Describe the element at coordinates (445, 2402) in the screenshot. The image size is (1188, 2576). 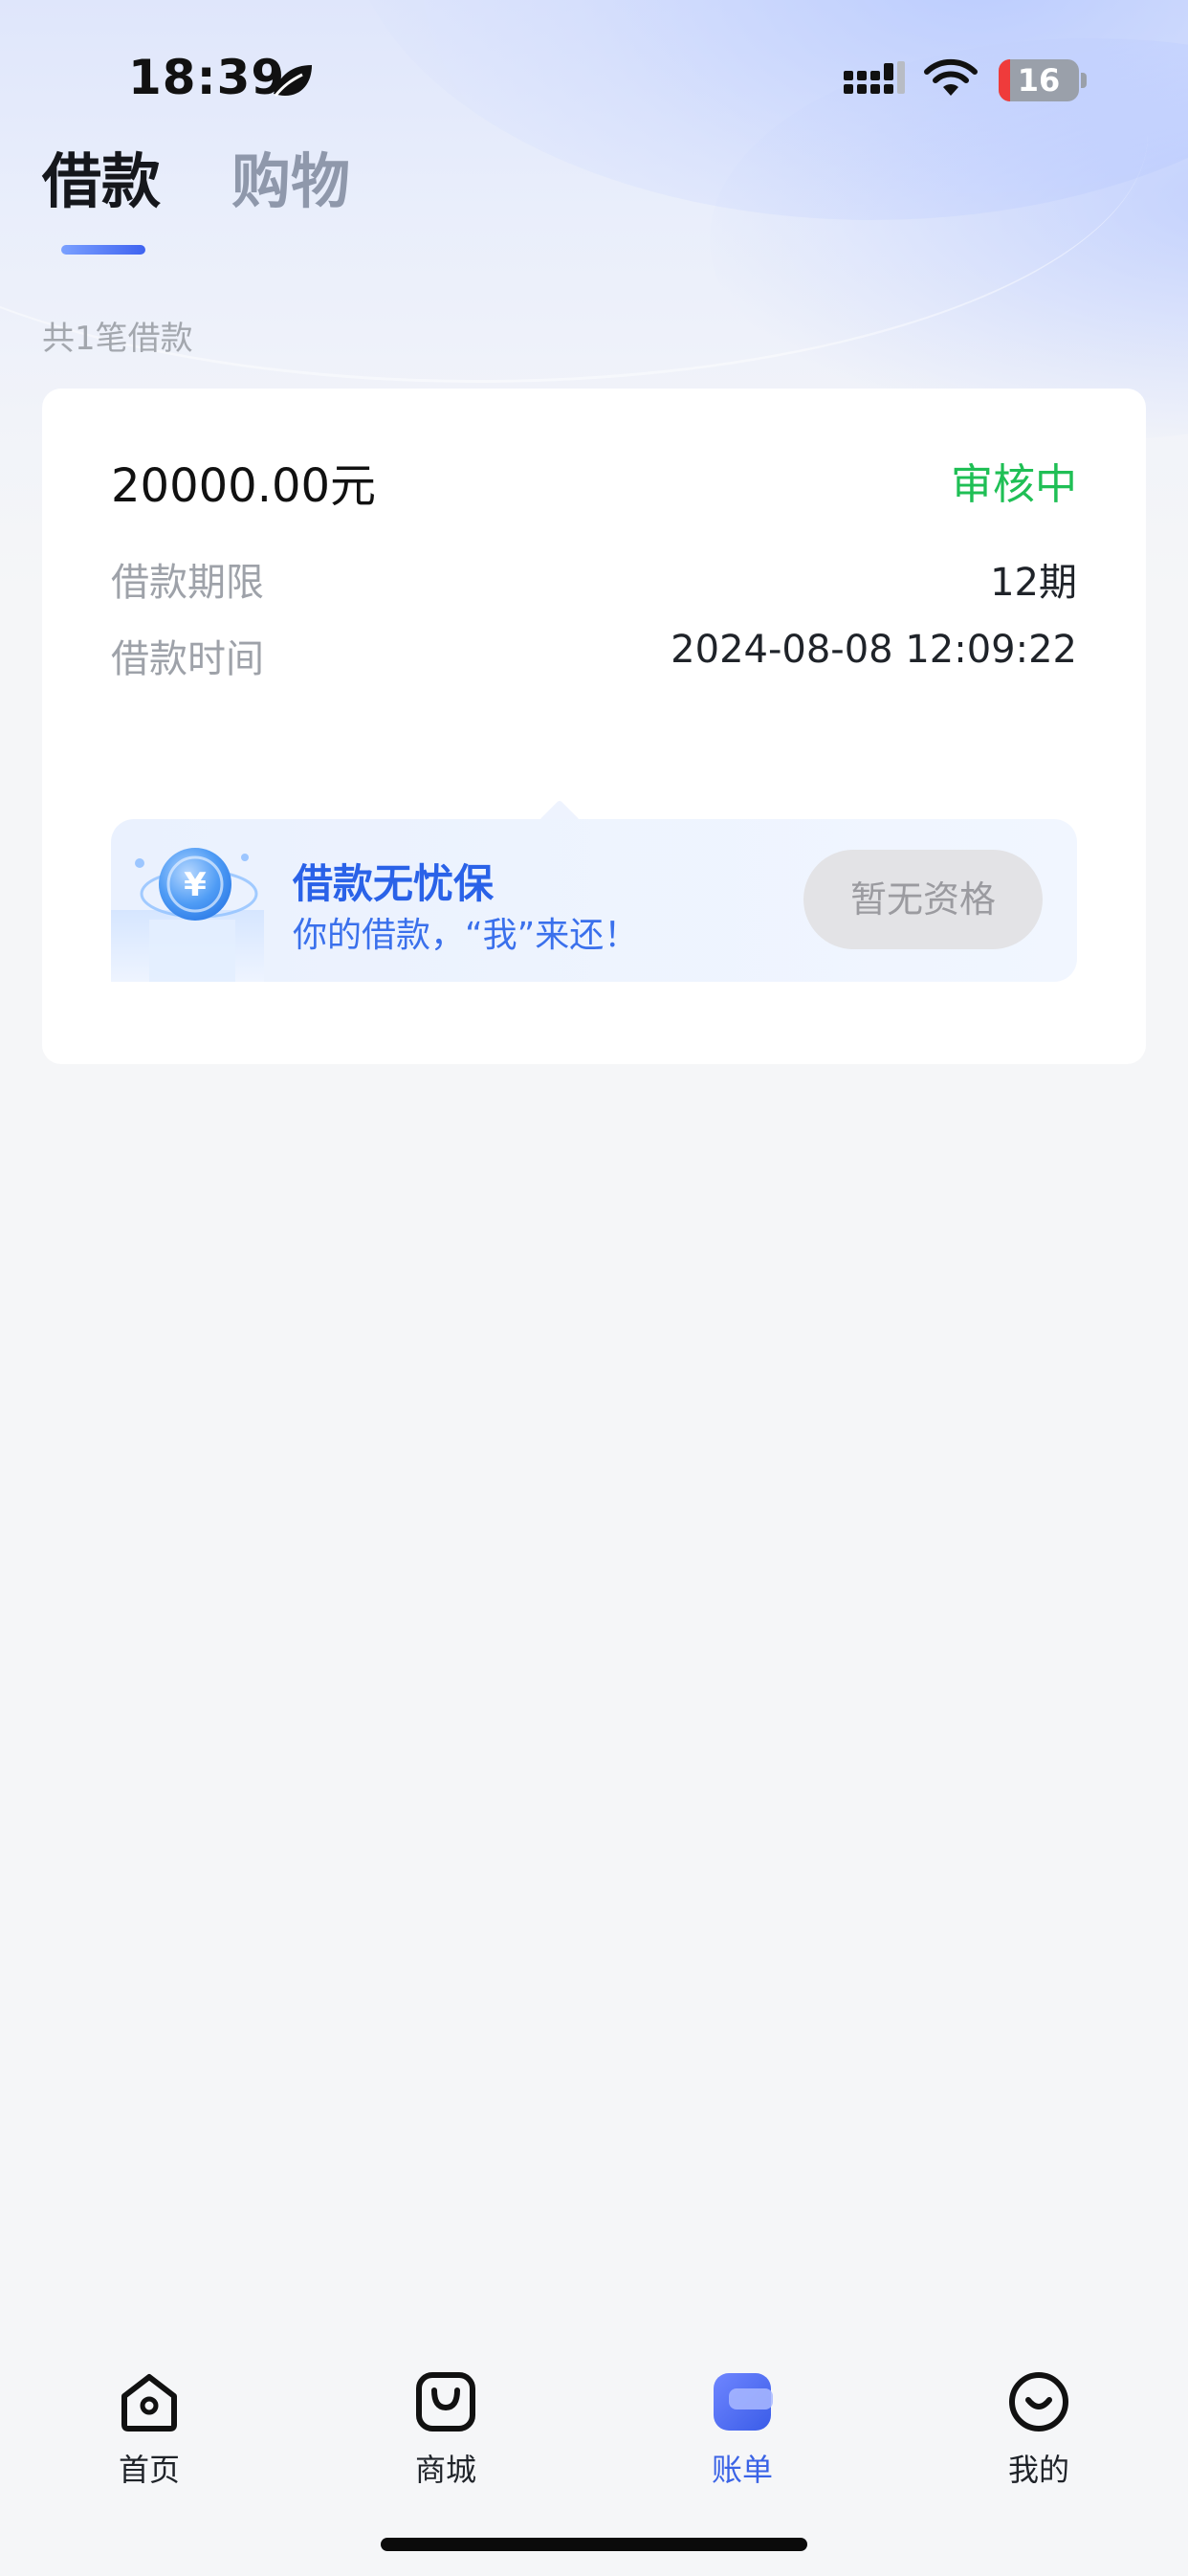
I see `shopping-bag-icon` at that location.